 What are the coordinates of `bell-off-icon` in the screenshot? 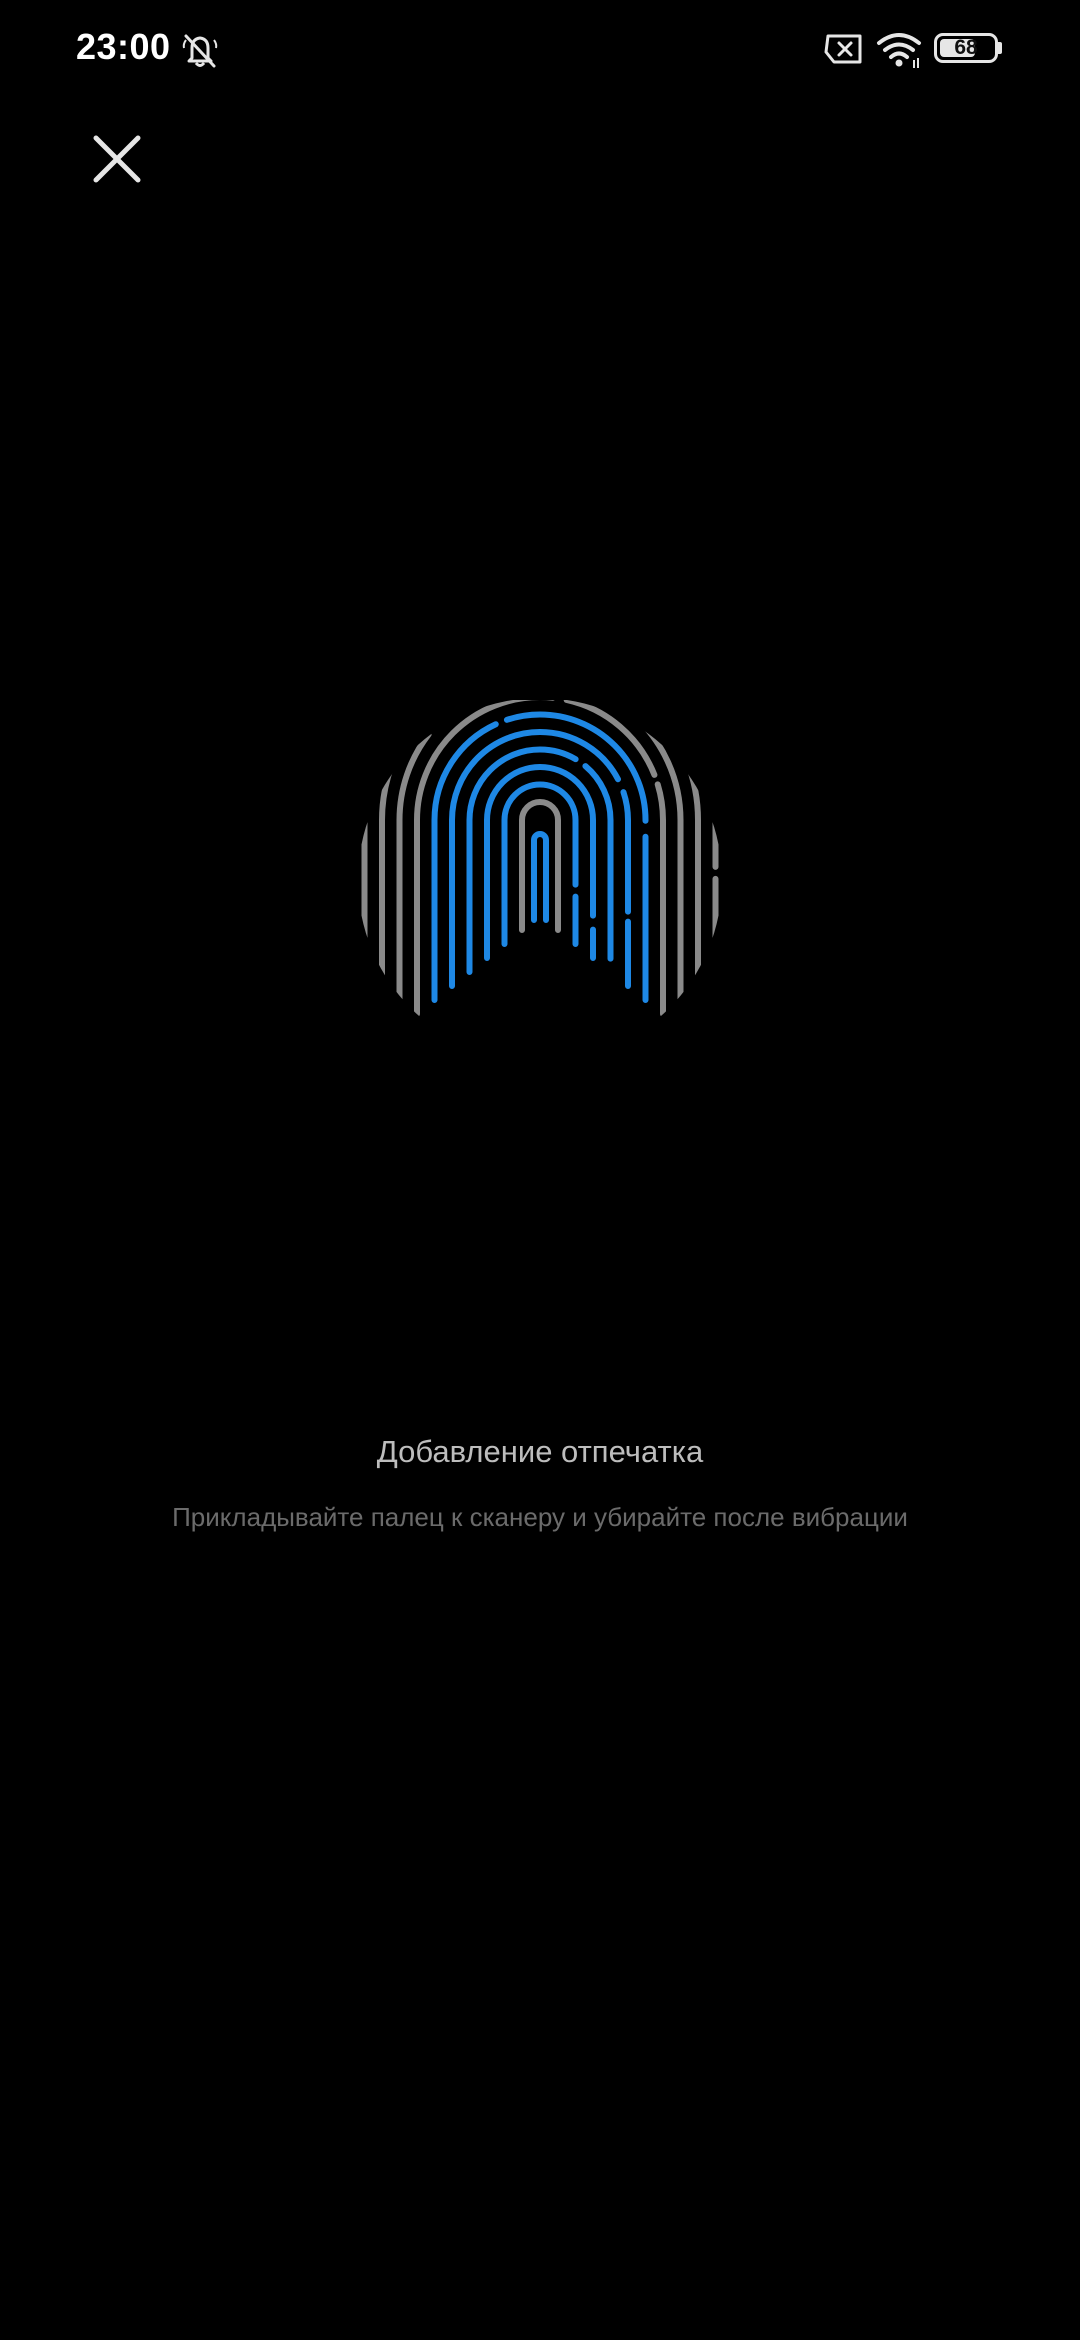 It's located at (200, 51).